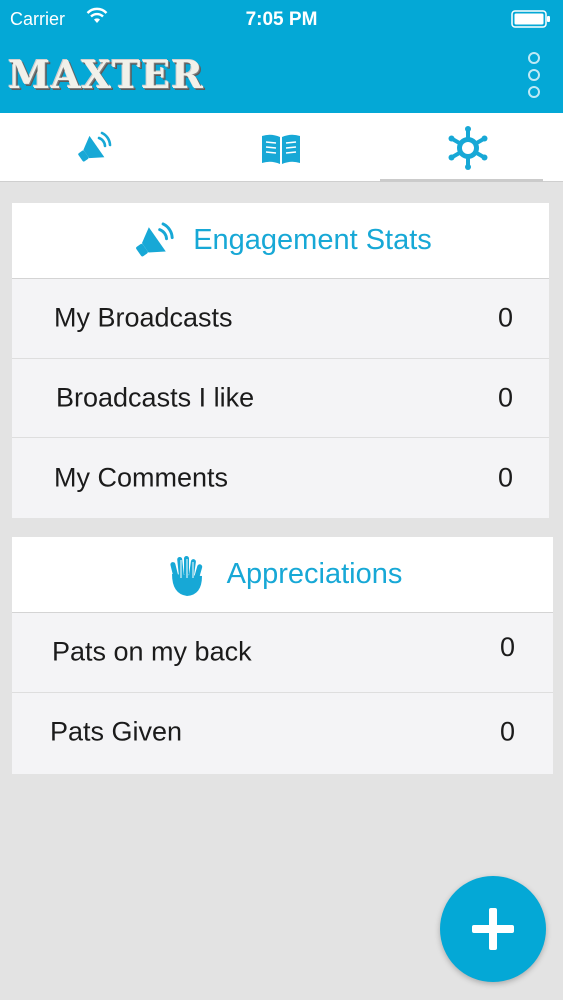 The height and width of the screenshot is (1000, 563). I want to click on appreciation-label: Pats Given, so click(116, 731).